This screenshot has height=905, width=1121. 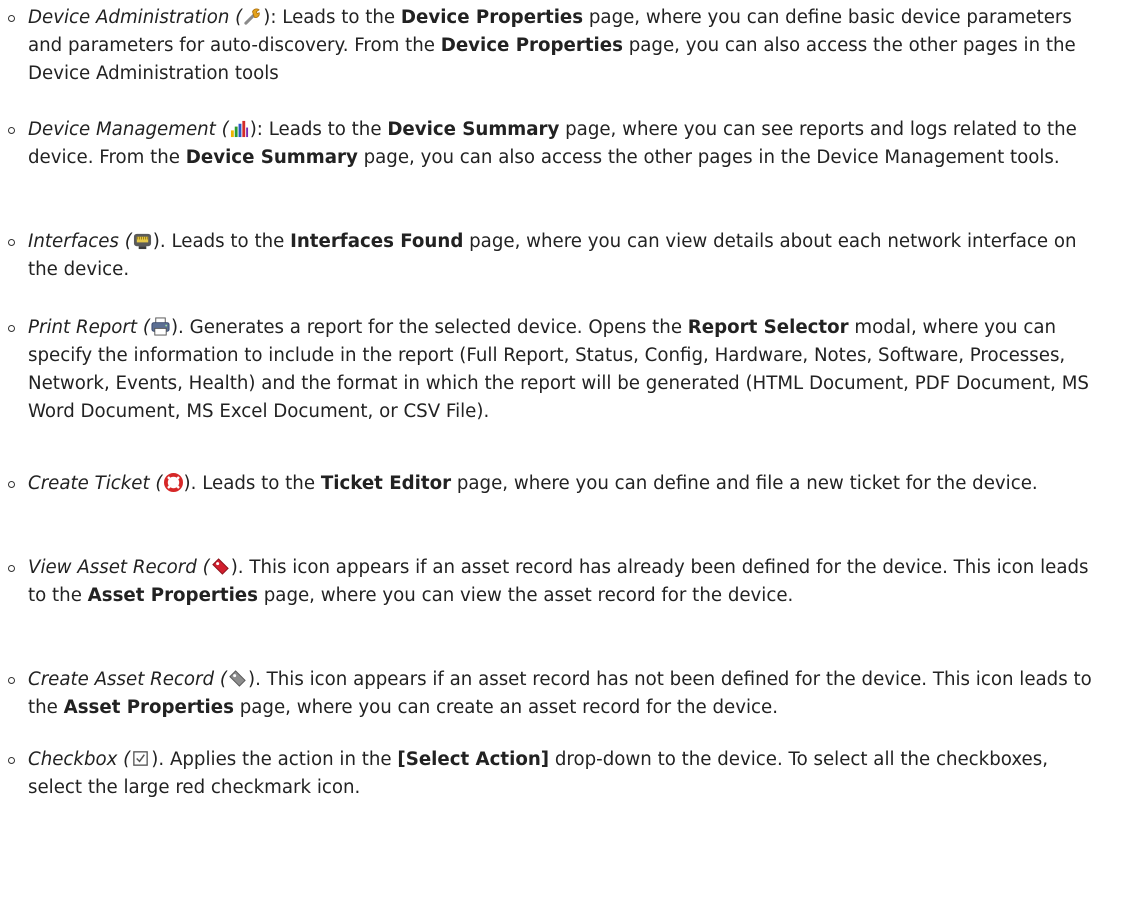 What do you see at coordinates (142, 240) in the screenshot?
I see `network-port-icon` at bounding box center [142, 240].